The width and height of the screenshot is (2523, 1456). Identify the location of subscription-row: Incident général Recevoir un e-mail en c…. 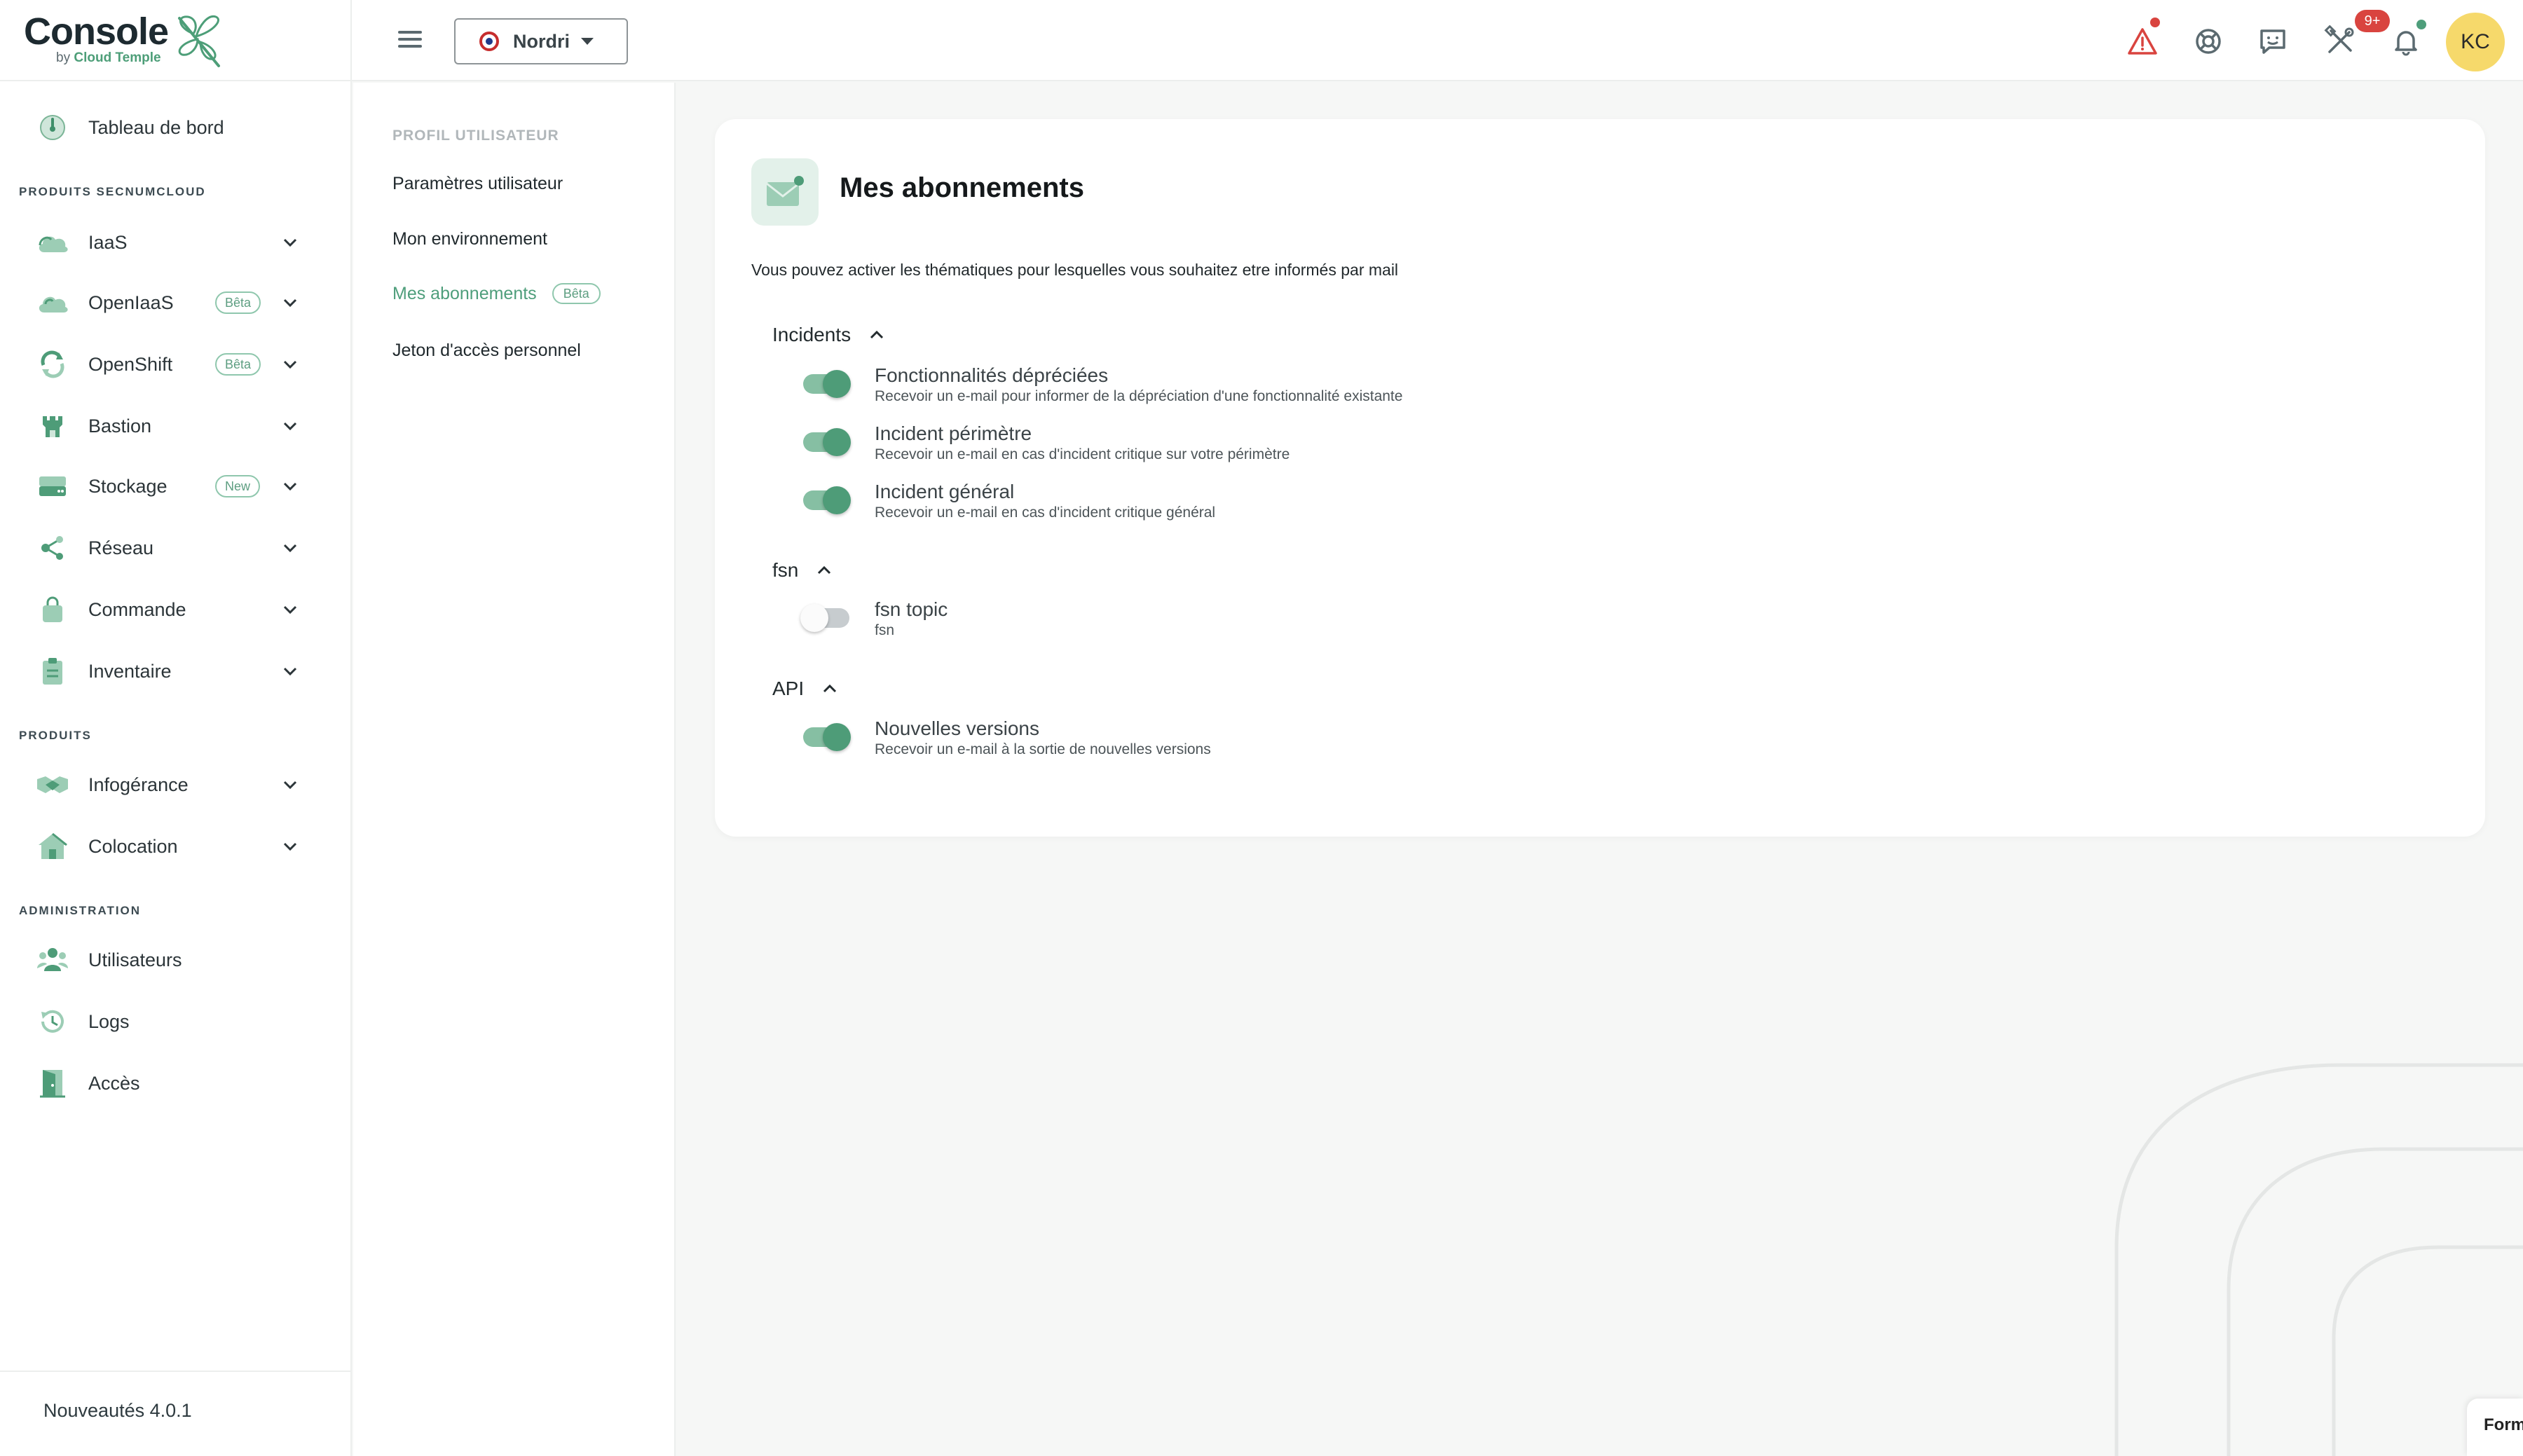
(1223, 503).